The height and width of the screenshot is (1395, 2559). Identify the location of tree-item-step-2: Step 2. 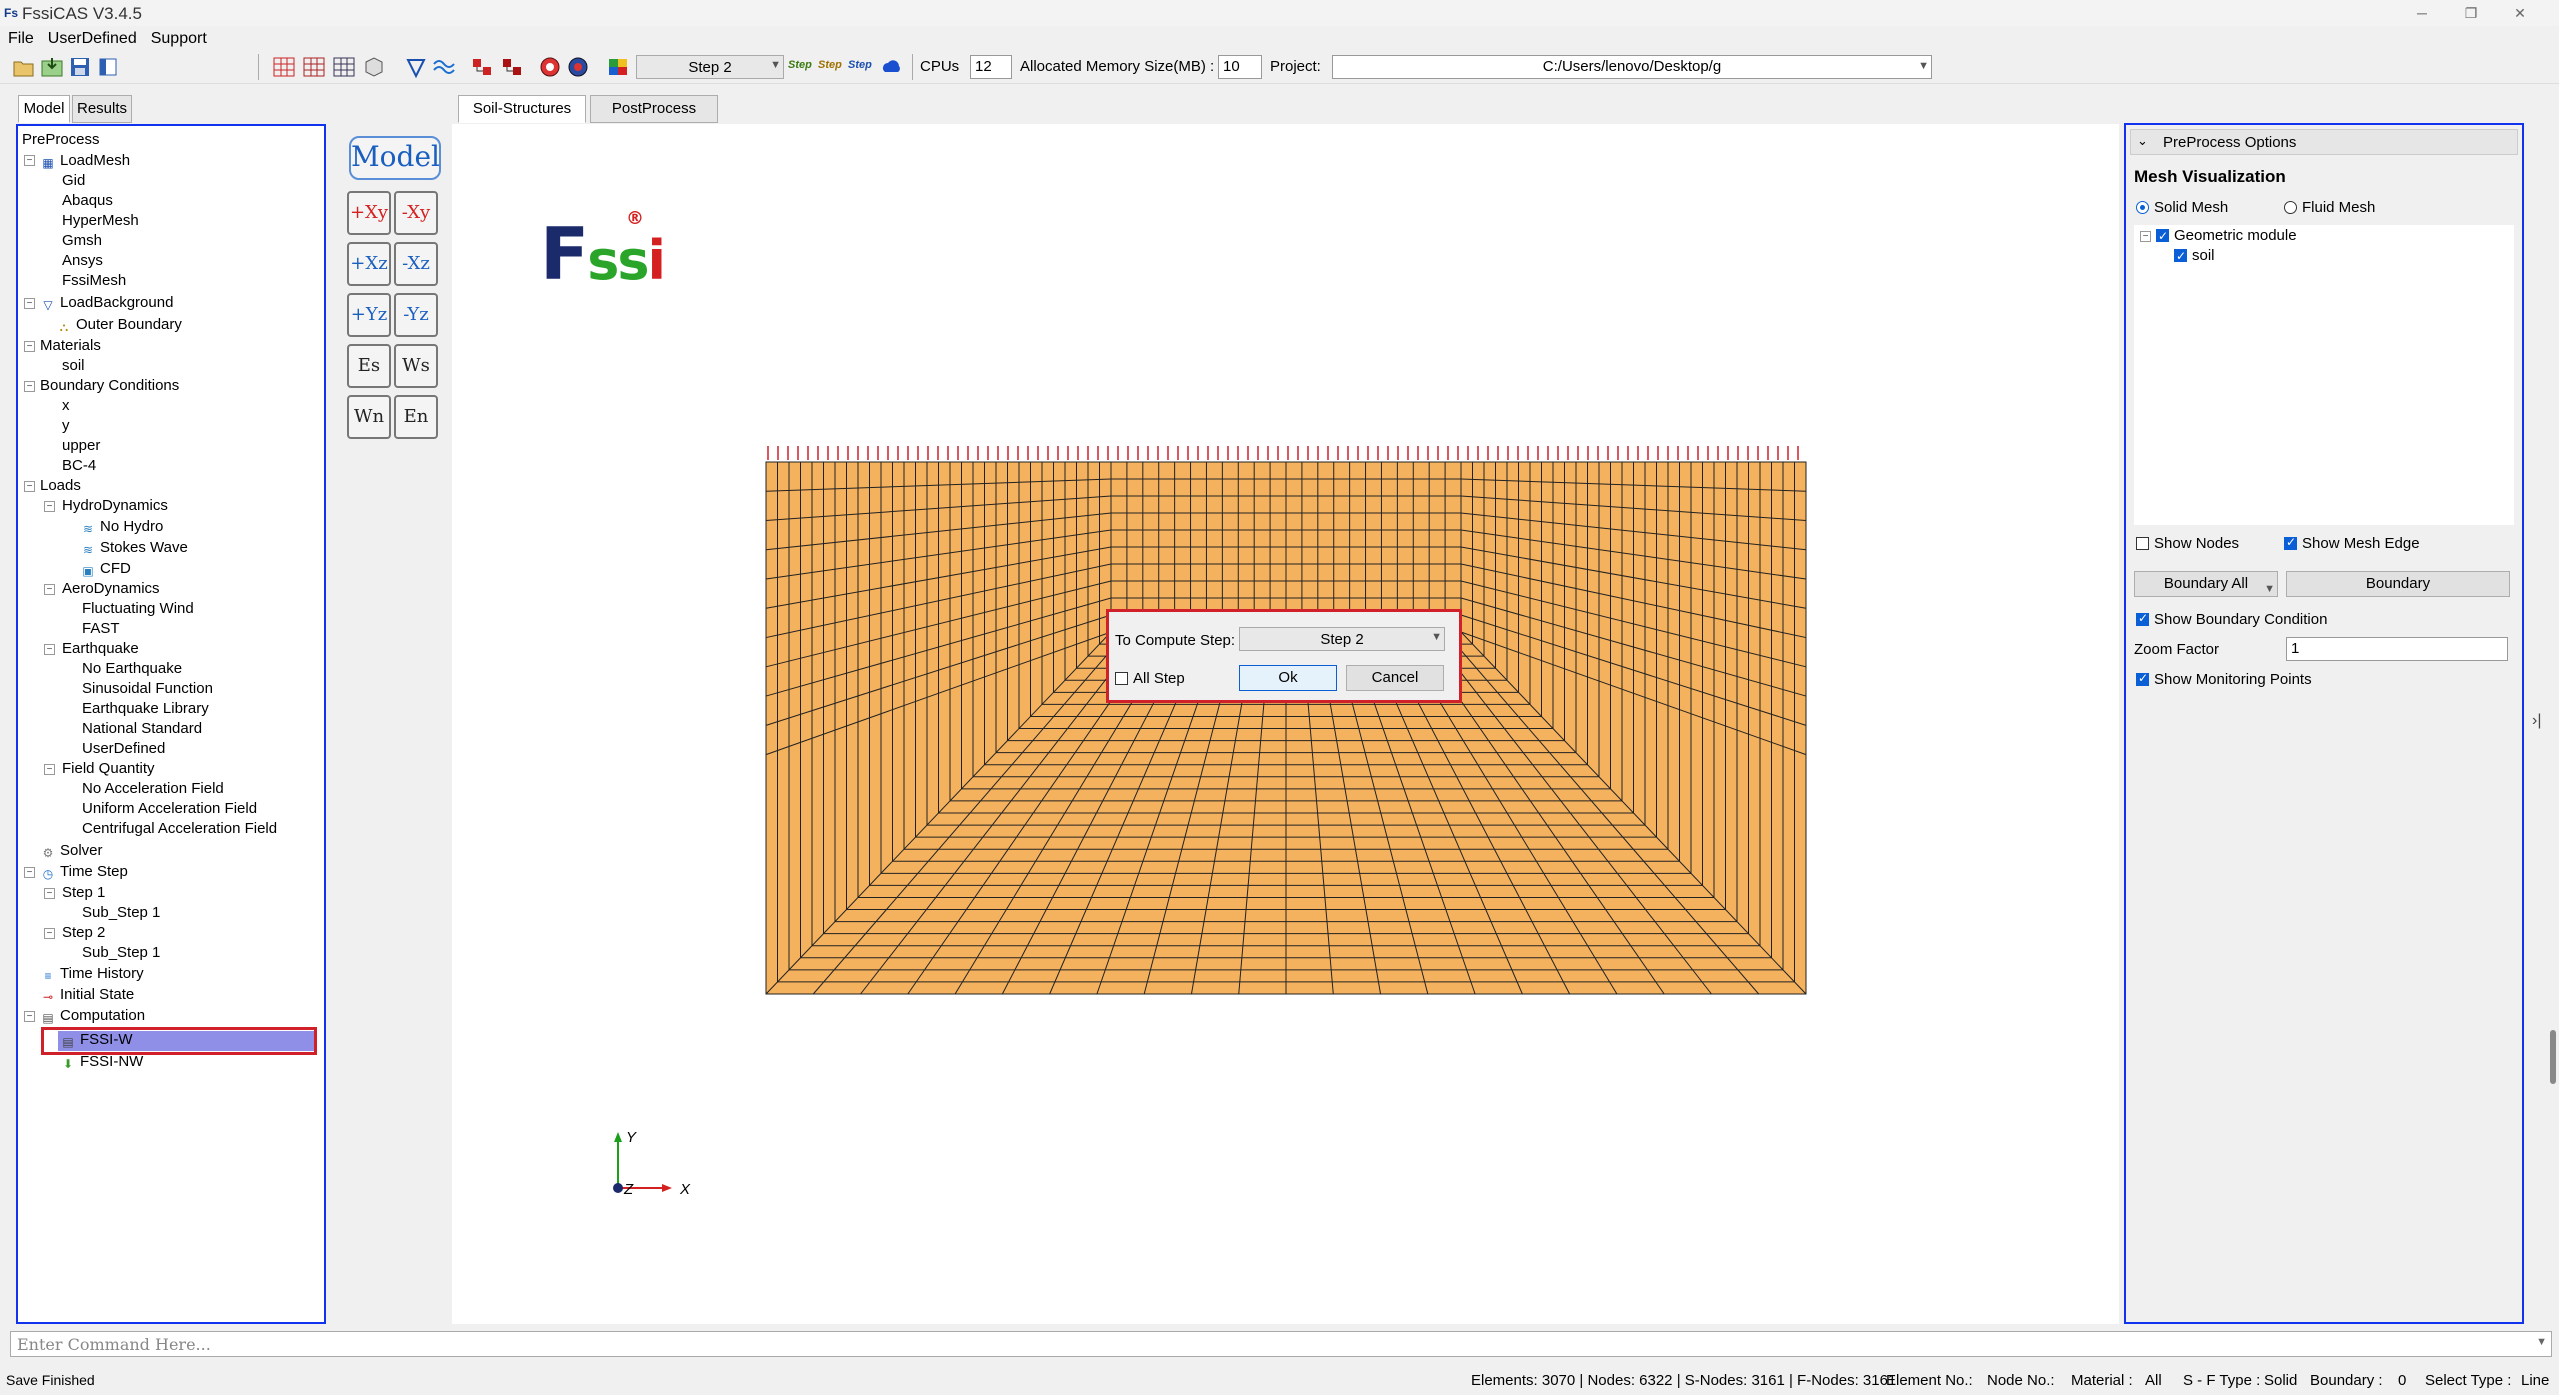
(83, 933).